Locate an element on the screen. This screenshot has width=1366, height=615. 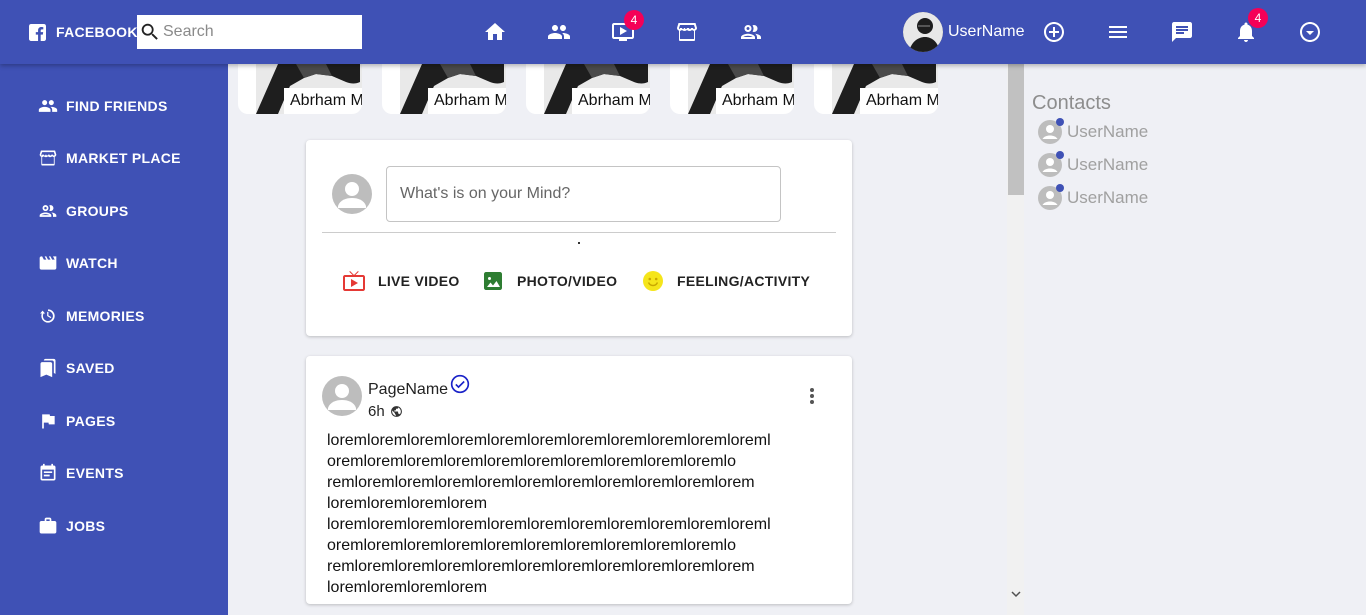
chevron-down-icon is located at coordinates (1016, 594).